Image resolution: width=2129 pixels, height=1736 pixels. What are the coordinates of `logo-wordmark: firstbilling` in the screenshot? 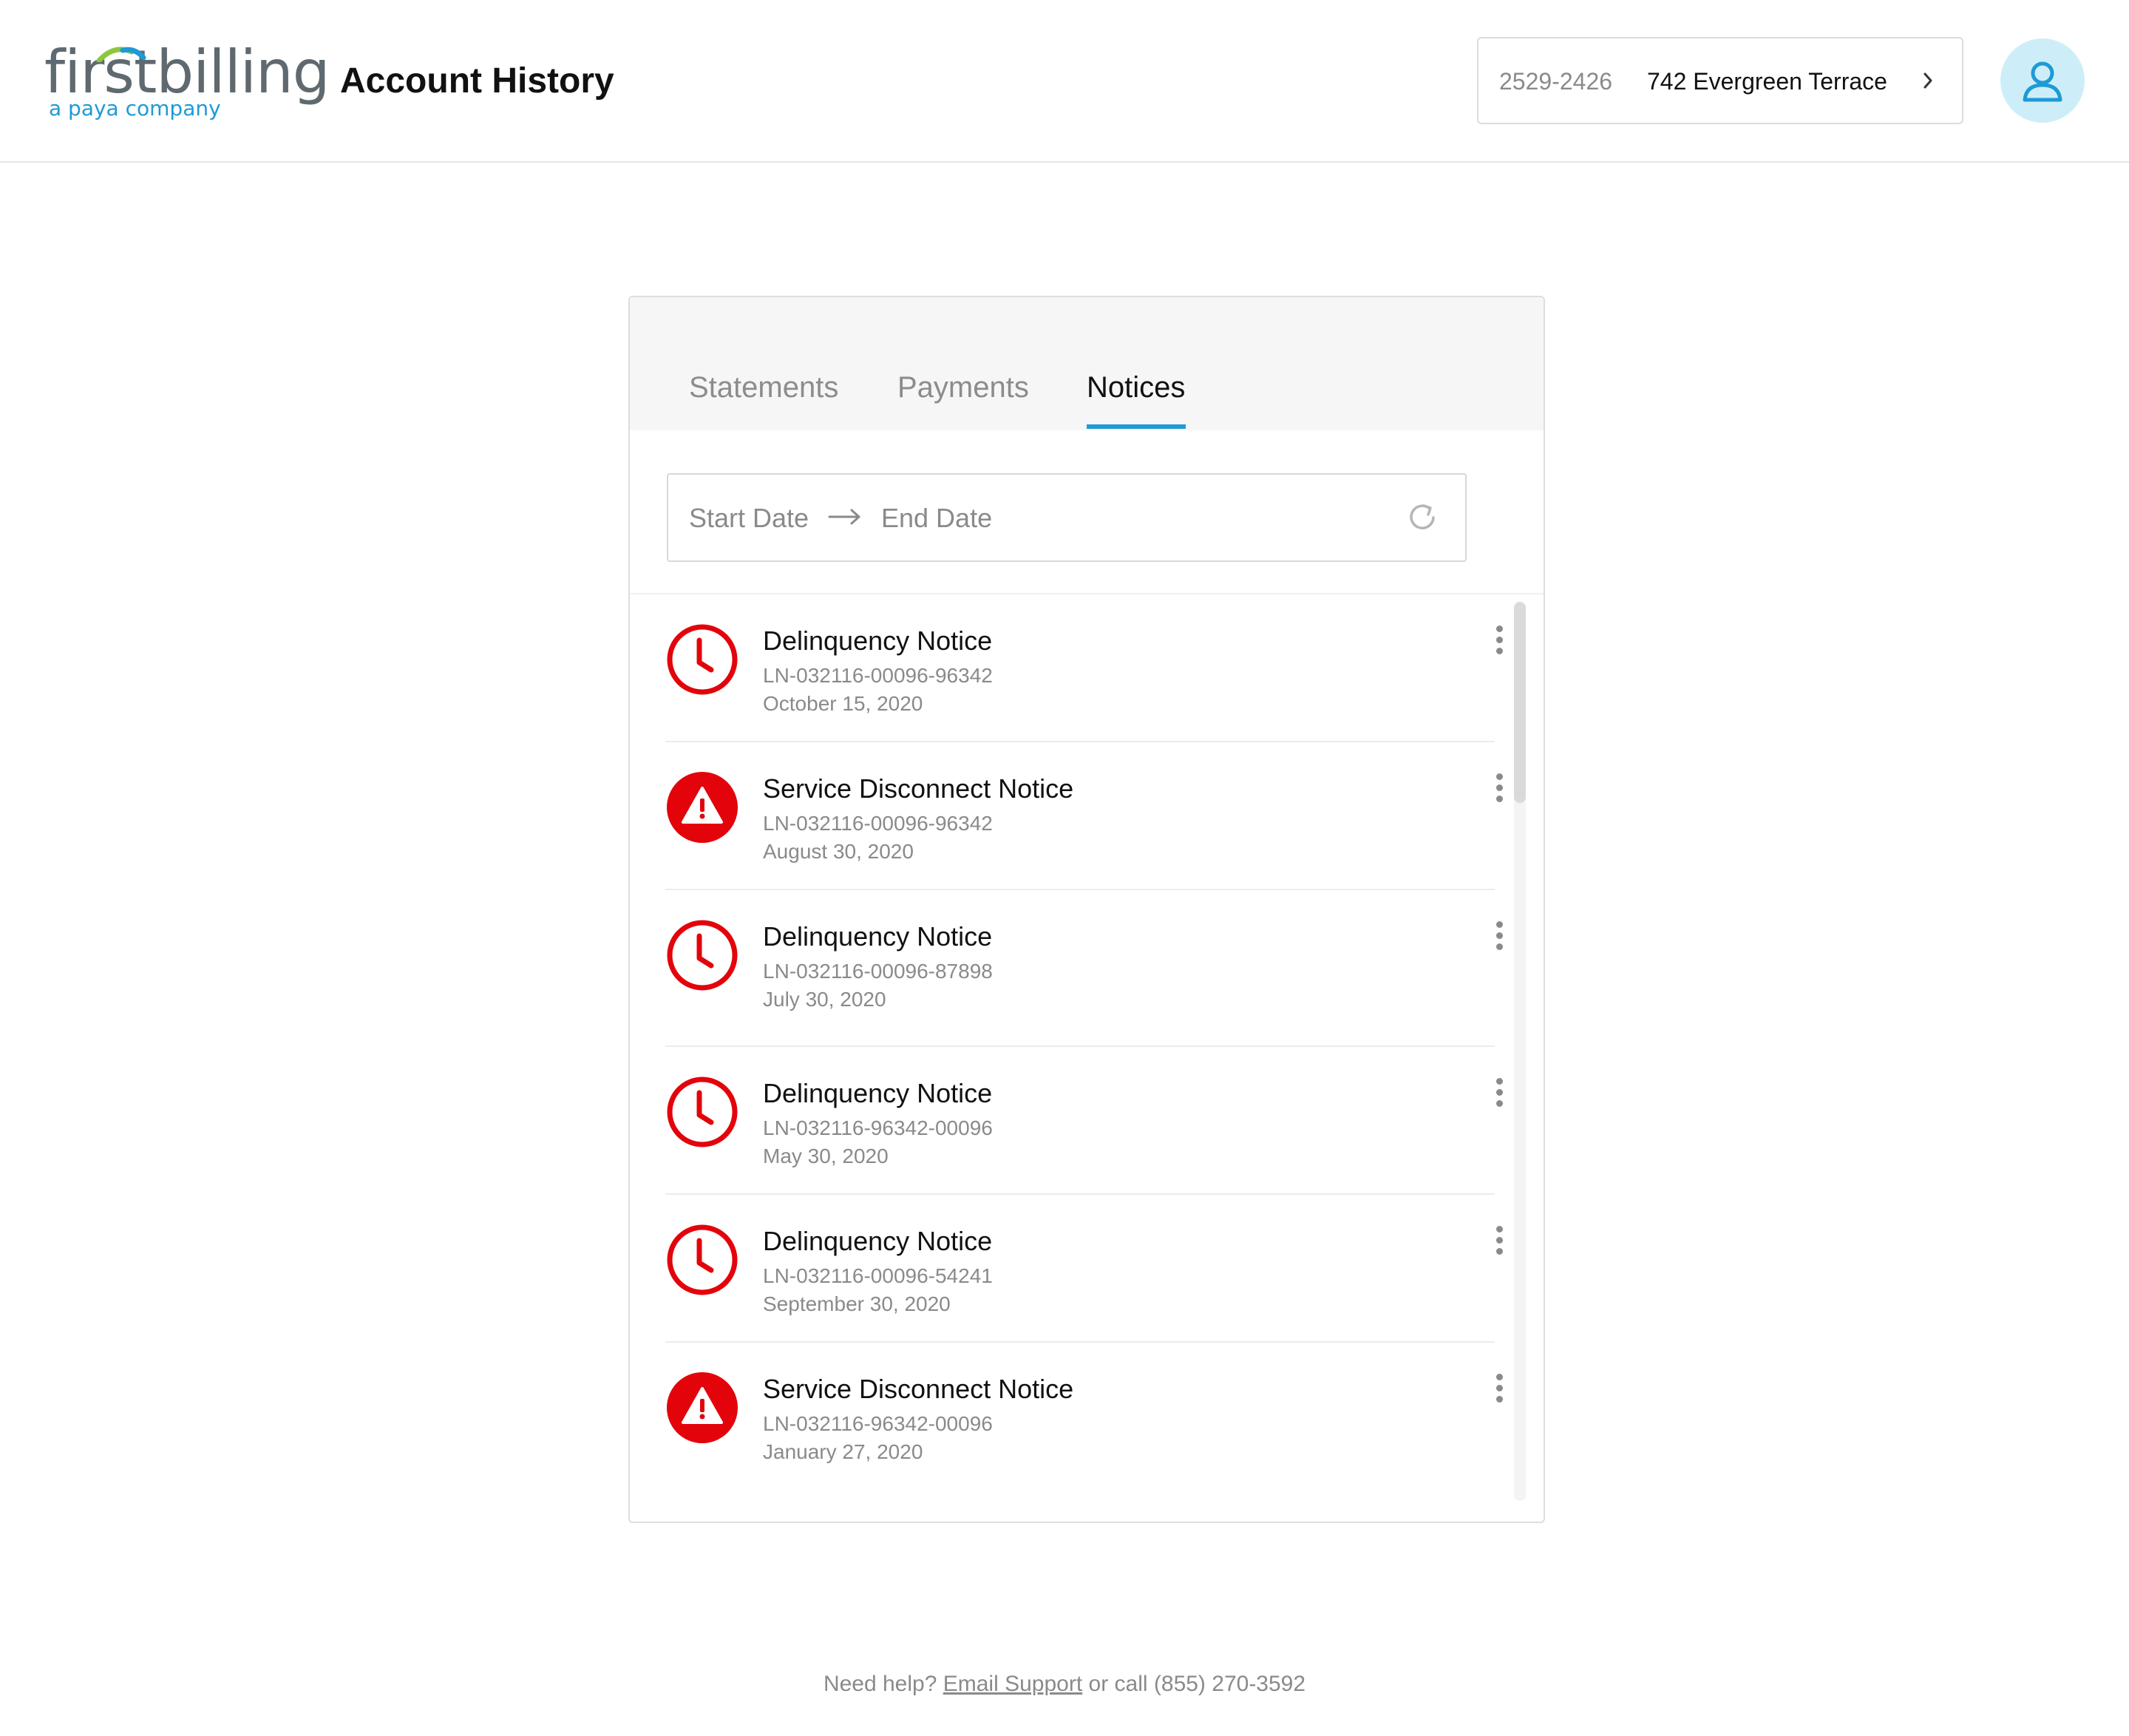 It's located at (187, 72).